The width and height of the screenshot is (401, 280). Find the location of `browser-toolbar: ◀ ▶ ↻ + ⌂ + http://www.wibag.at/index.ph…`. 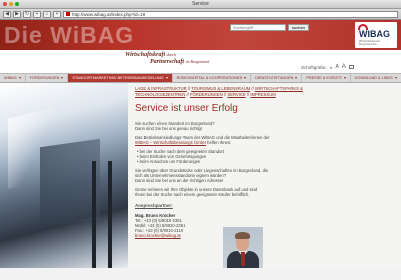

browser-toolbar: ◀ ▶ ↻ + ⌂ + http://www.wibag.at/index.ph… is located at coordinates (200, 14).